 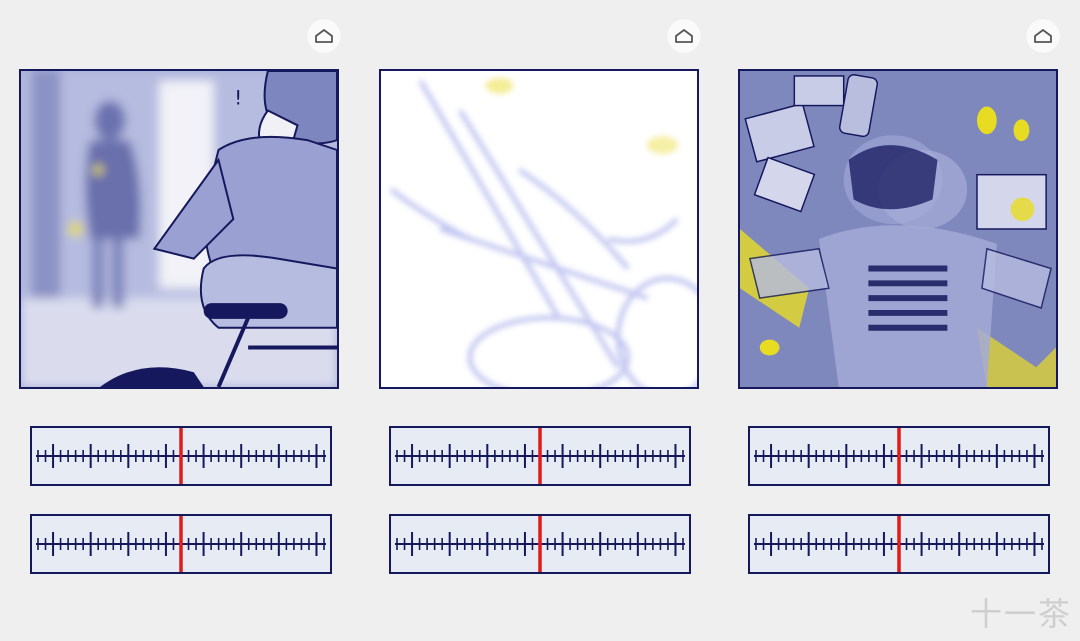 I want to click on panel-2-illustration, so click(x=539, y=229).